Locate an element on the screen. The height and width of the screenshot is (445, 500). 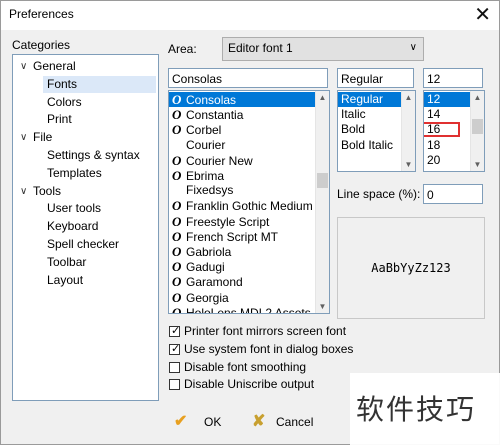
tree-item-label: Toolbar is located at coordinates (67, 261).